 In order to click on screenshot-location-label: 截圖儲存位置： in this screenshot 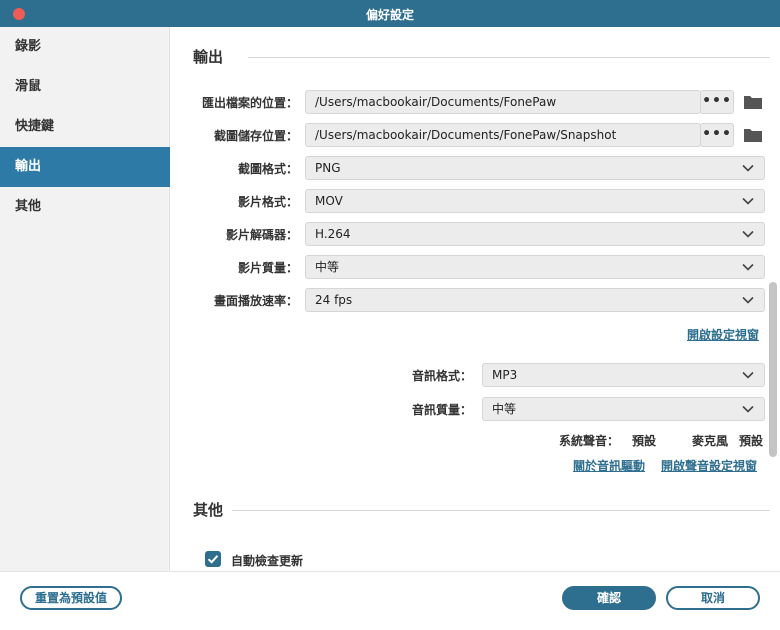, I will do `click(255, 136)`.